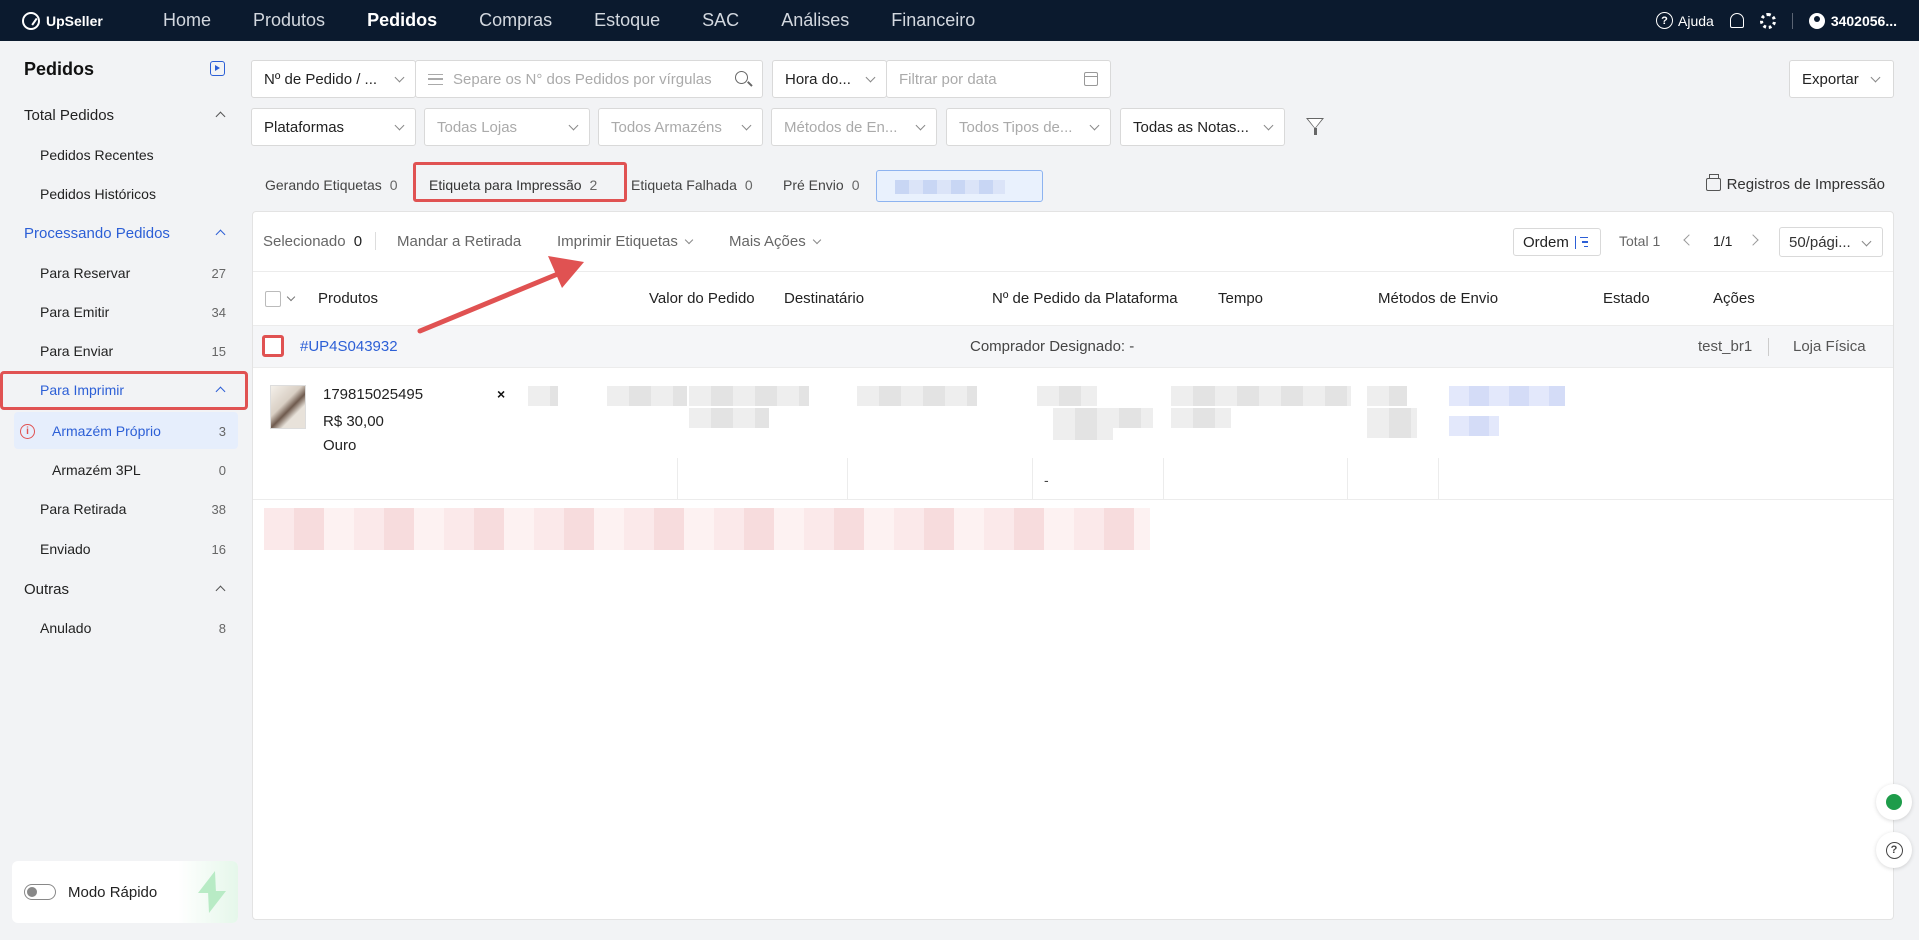  I want to click on quick-mode-label: Modo Rápido, so click(113, 892).